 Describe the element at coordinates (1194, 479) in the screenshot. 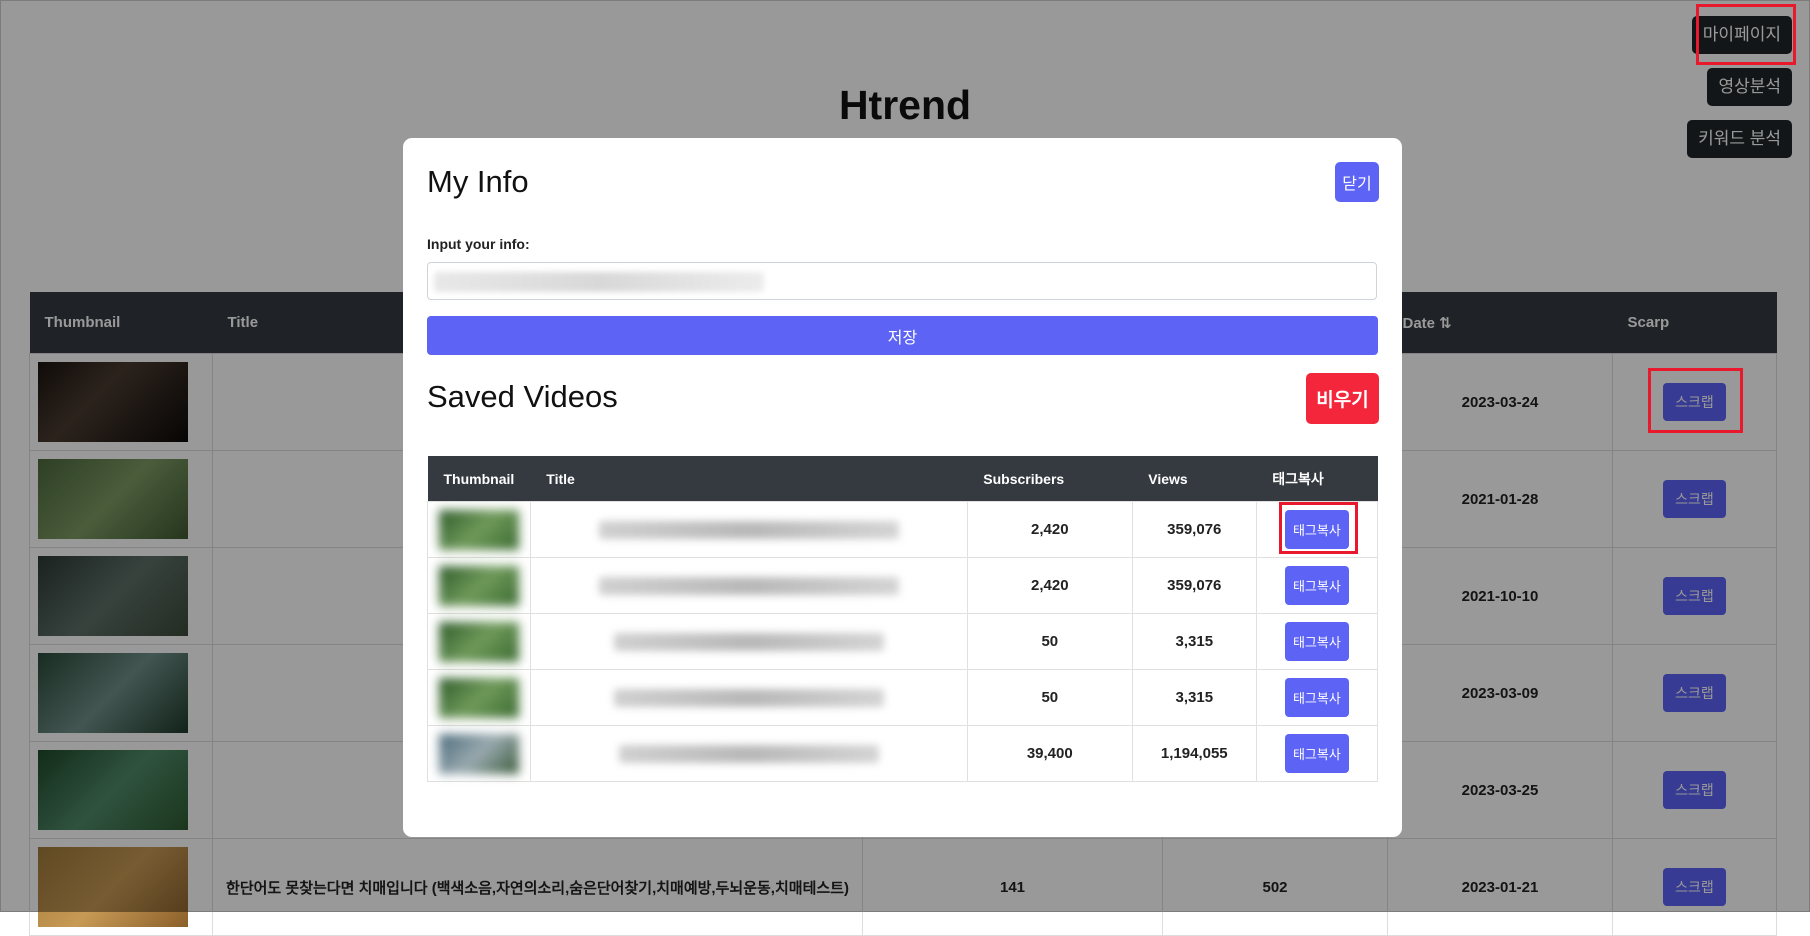

I see `col-views: Views` at that location.